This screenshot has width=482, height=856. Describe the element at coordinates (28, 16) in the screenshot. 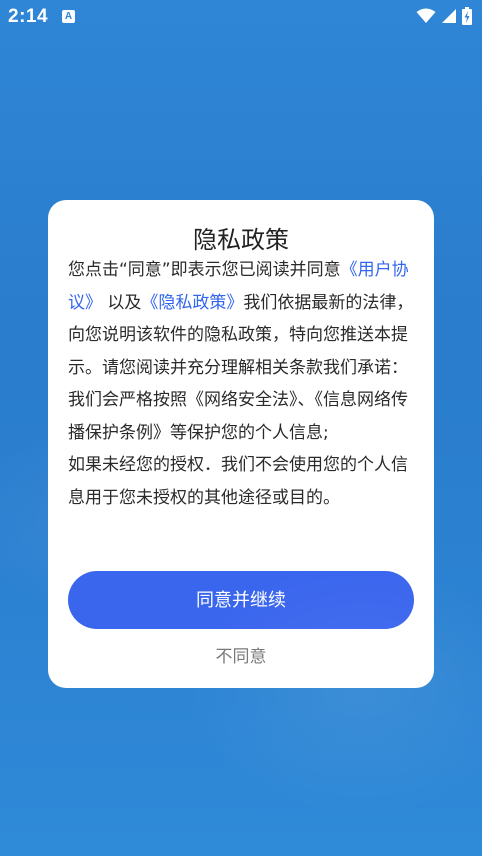

I see `status-time: 2:14` at that location.